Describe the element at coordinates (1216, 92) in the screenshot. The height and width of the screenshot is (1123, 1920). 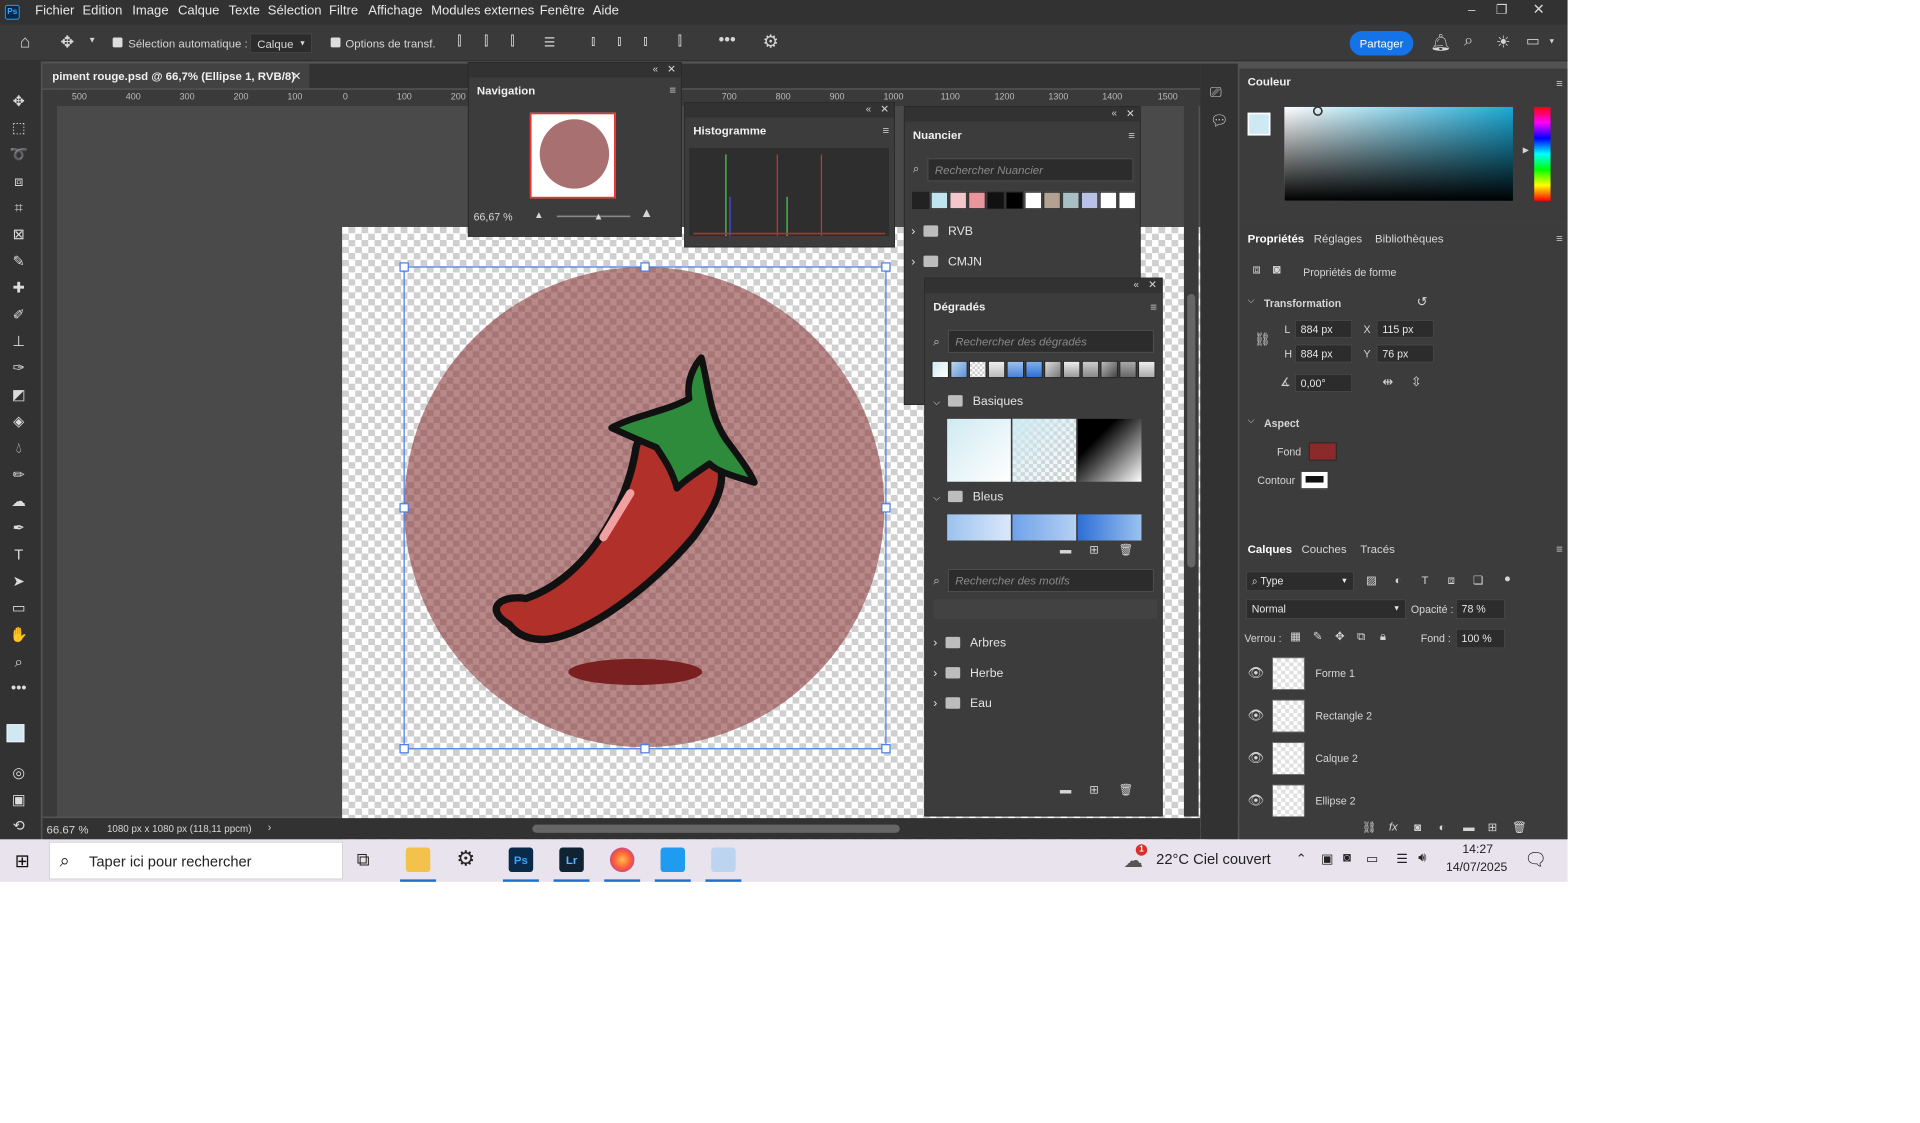
I see `history-icon: ⎚` at that location.